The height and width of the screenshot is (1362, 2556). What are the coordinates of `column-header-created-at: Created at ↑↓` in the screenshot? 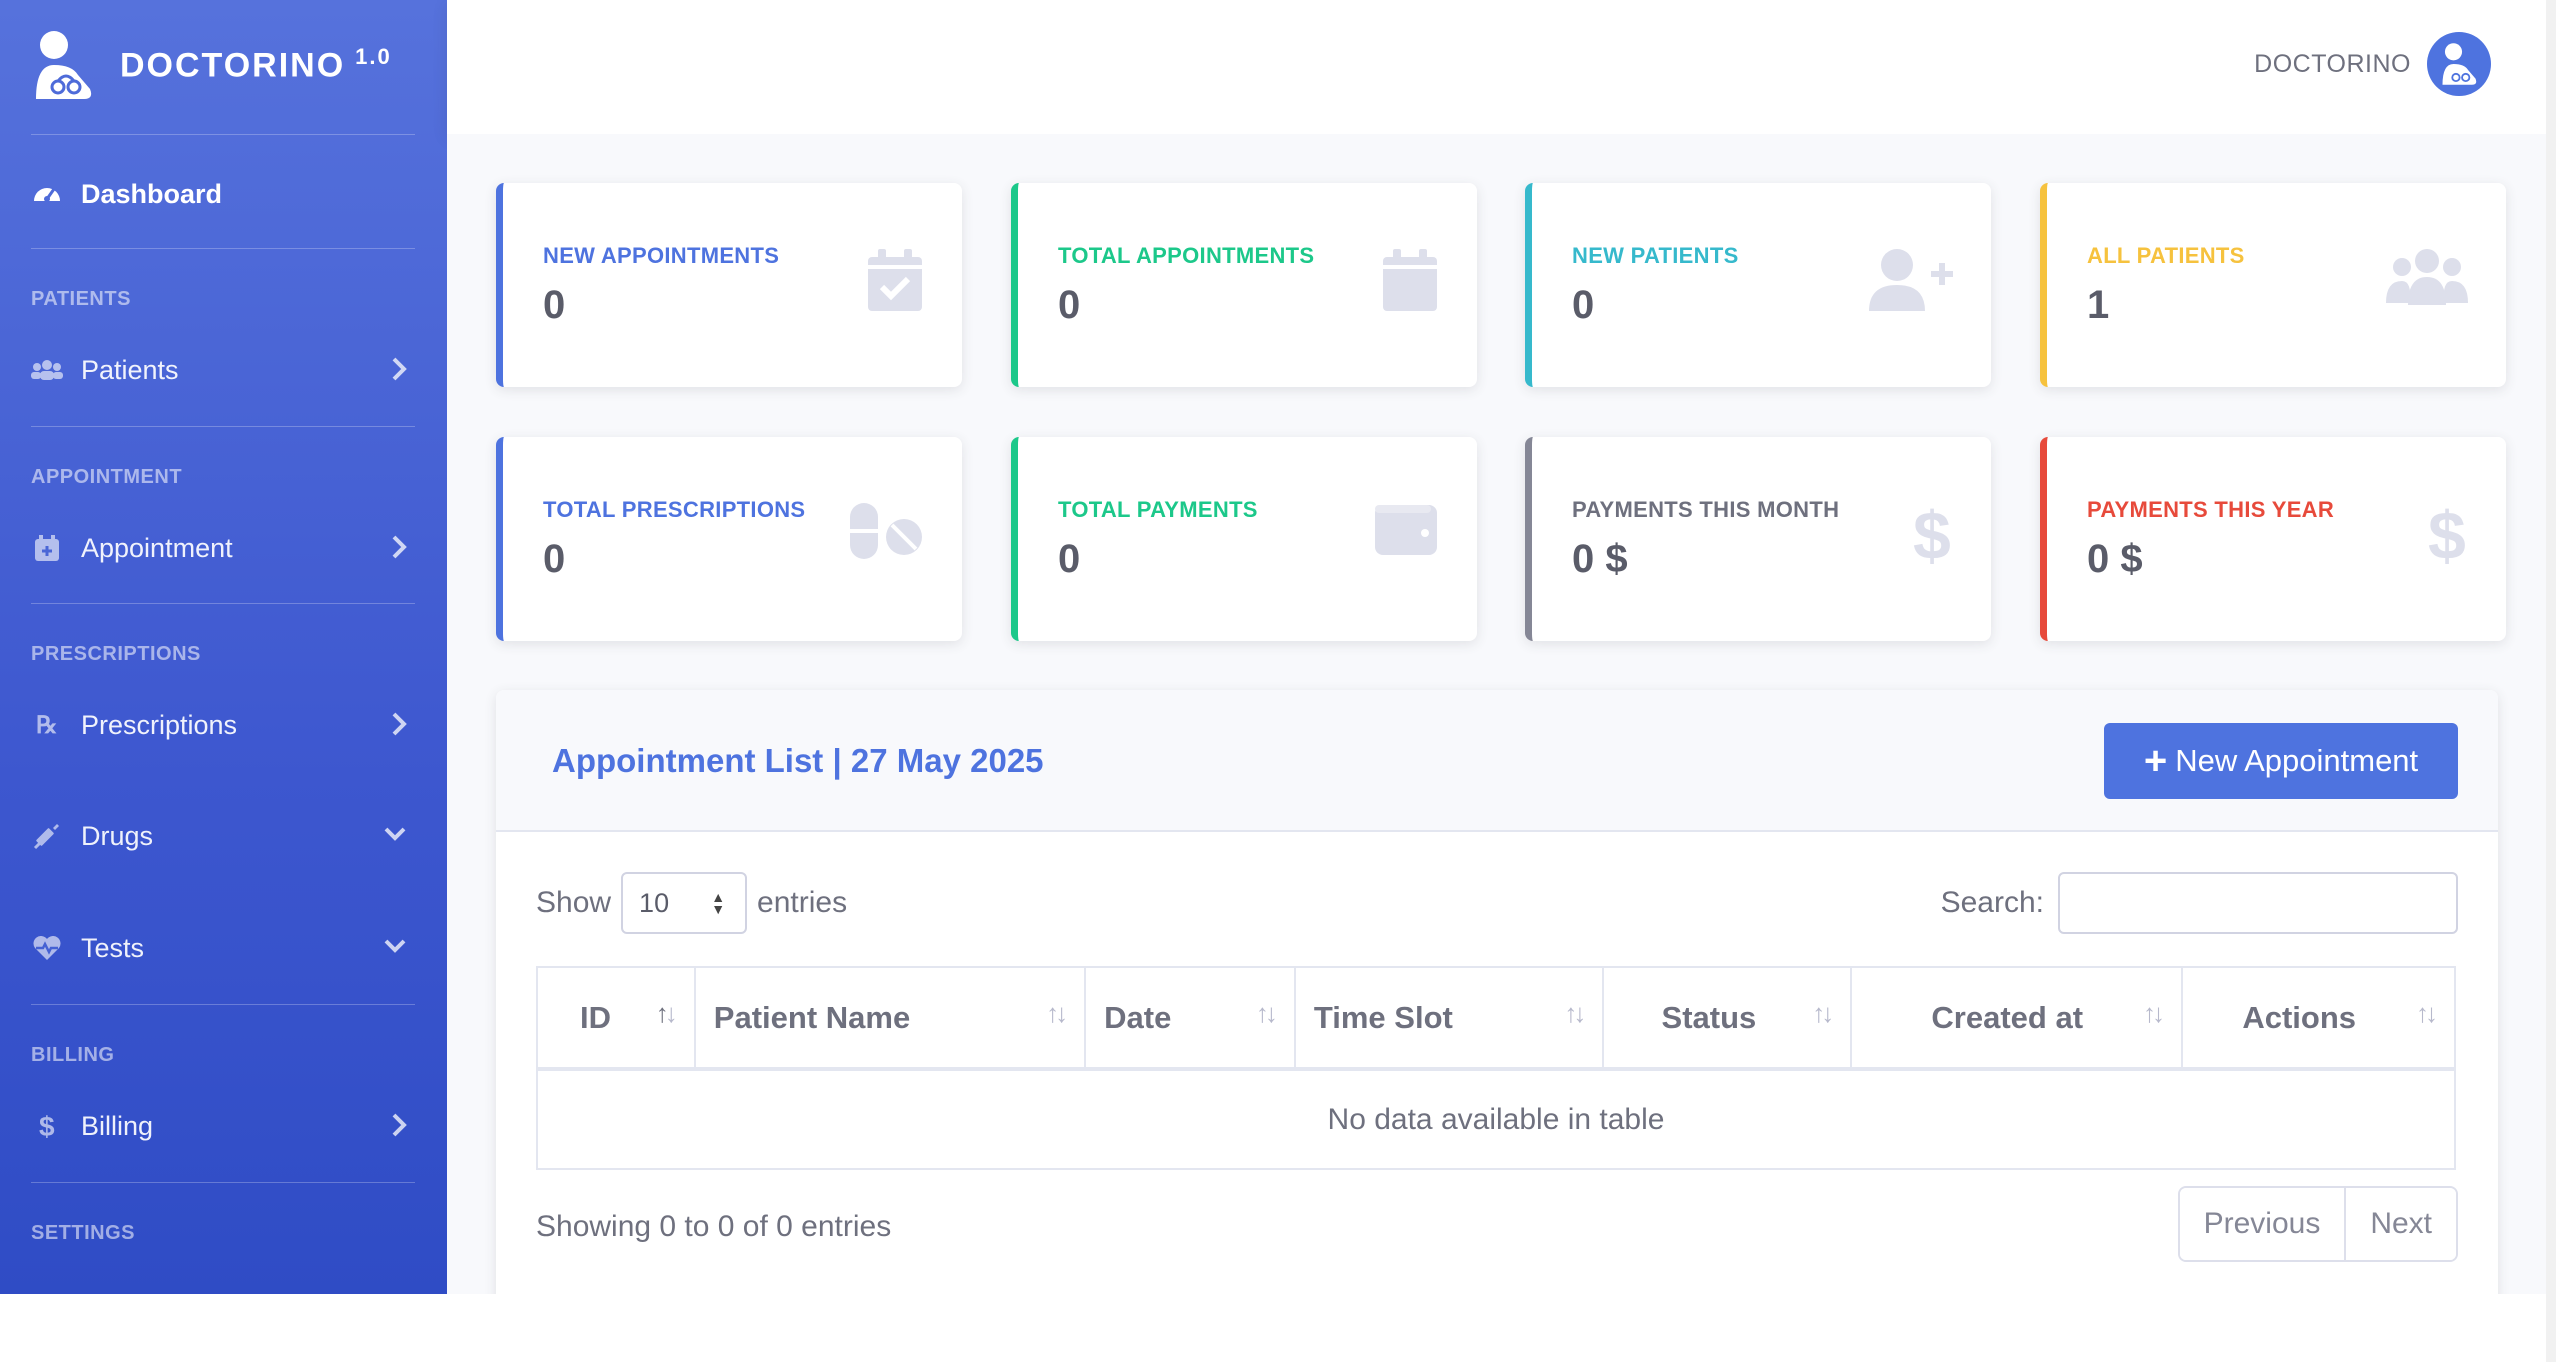 It's located at (2017, 1019).